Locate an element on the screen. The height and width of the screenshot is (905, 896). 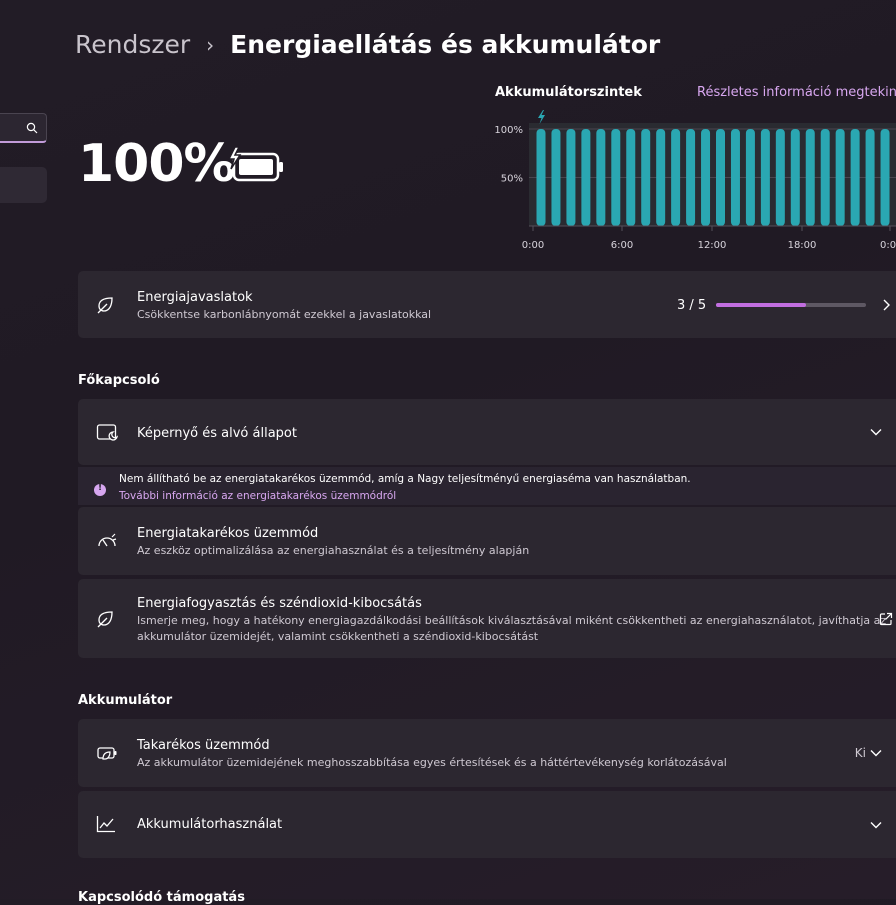
battery-saver-state: Ki is located at coordinates (860, 753).